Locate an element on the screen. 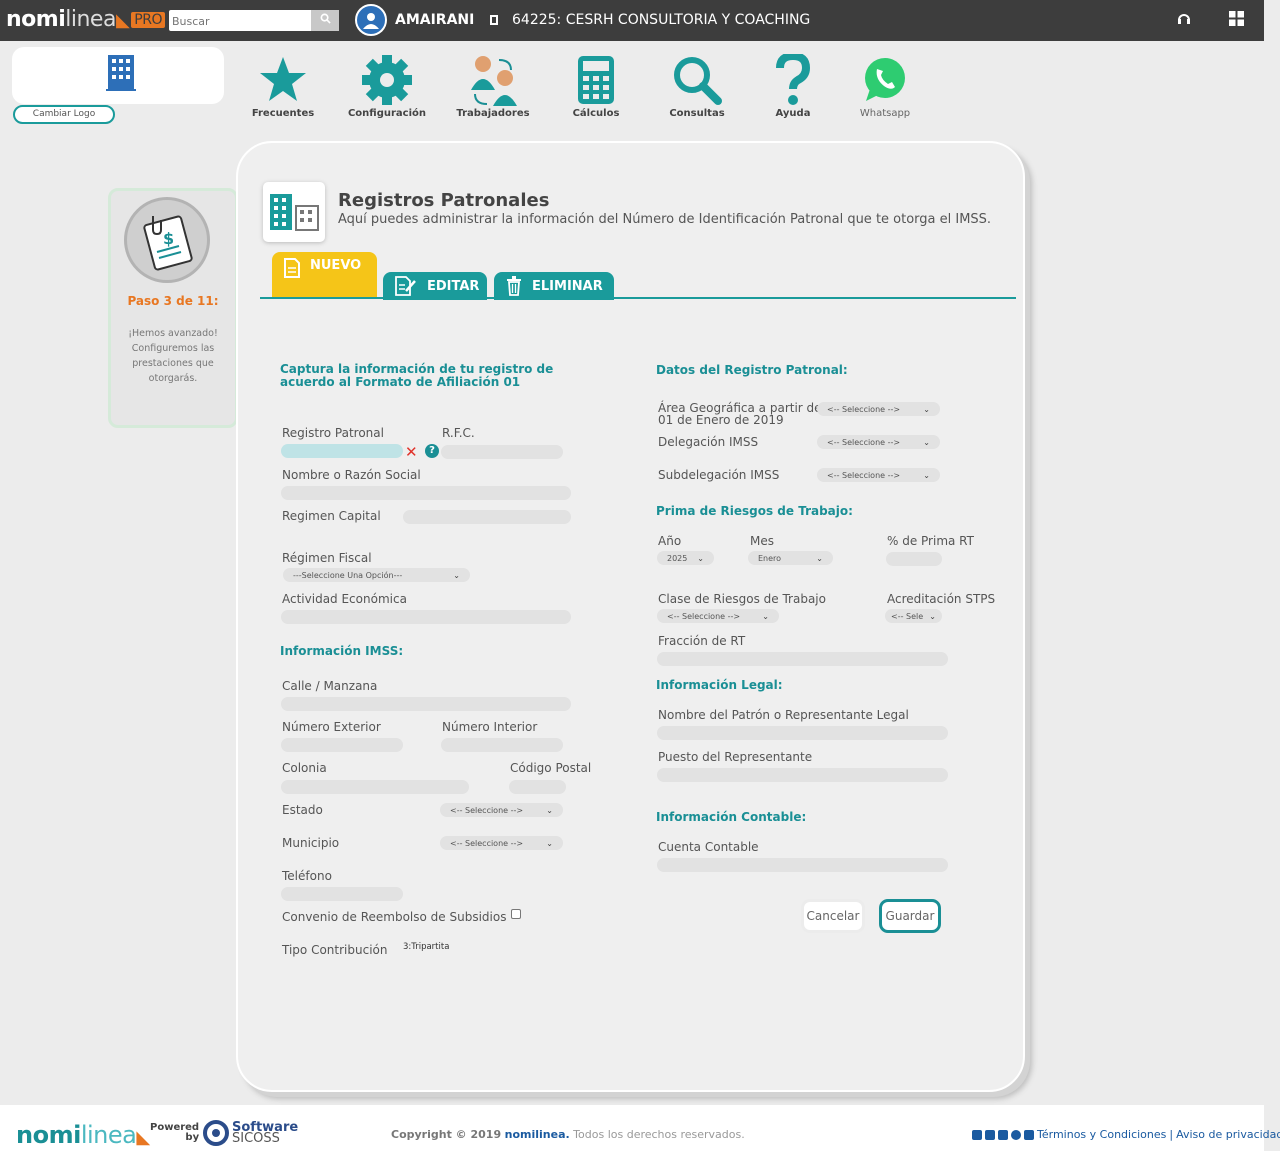  nav-frecuentes: Frecuentes is located at coordinates (283, 85).